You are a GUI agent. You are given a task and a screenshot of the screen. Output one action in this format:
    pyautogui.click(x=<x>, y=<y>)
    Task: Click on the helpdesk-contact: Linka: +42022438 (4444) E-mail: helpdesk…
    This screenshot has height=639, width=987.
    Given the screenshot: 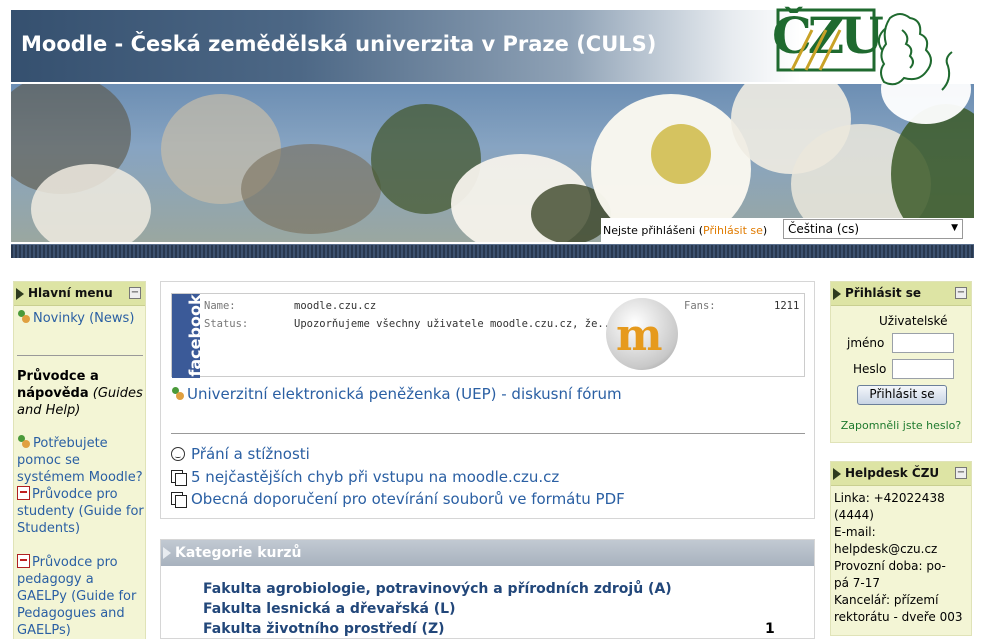 What is the action you would take?
    pyautogui.click(x=898, y=558)
    